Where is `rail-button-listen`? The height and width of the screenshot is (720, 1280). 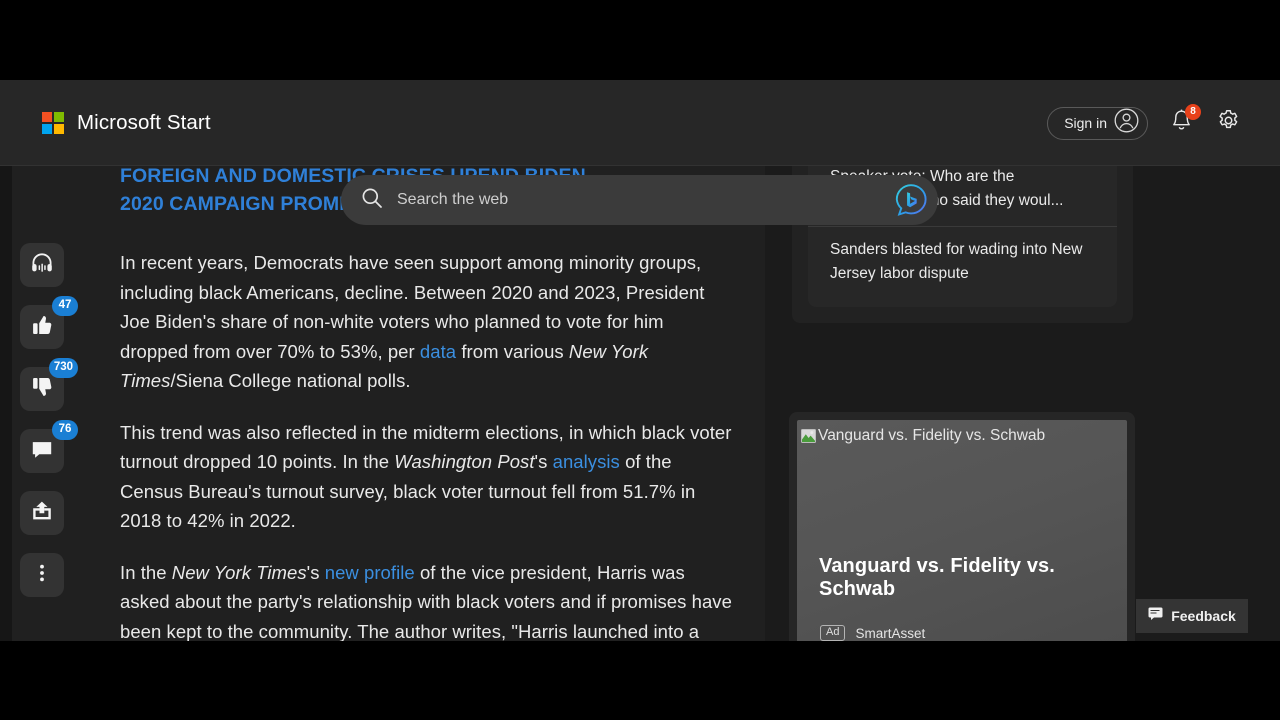 rail-button-listen is located at coordinates (42, 265).